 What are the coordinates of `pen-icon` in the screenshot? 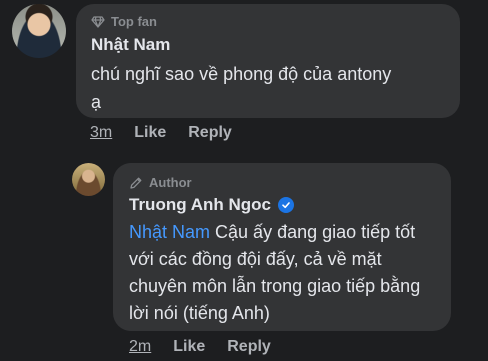 It's located at (136, 183).